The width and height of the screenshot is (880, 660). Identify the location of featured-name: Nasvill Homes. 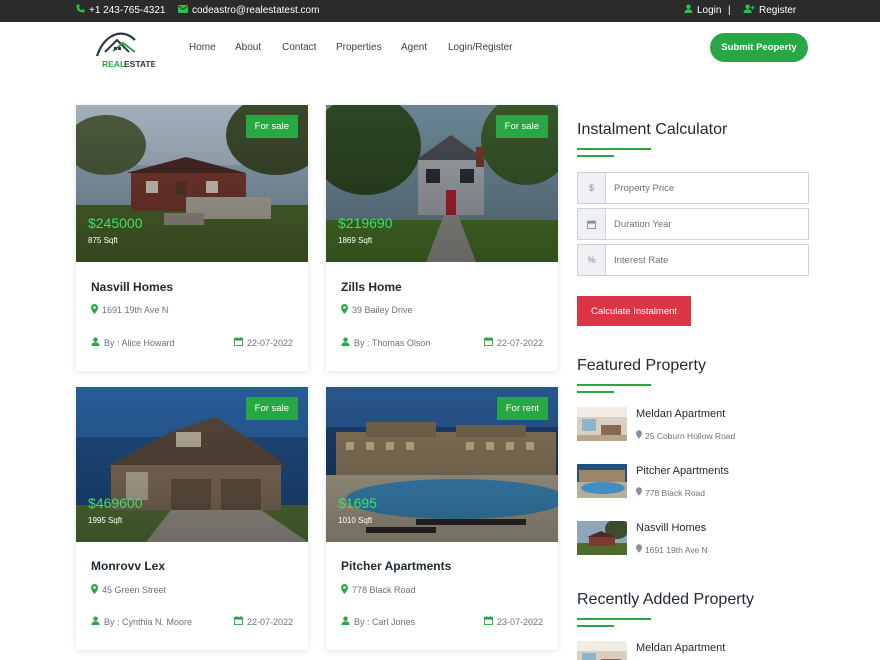
(671, 528).